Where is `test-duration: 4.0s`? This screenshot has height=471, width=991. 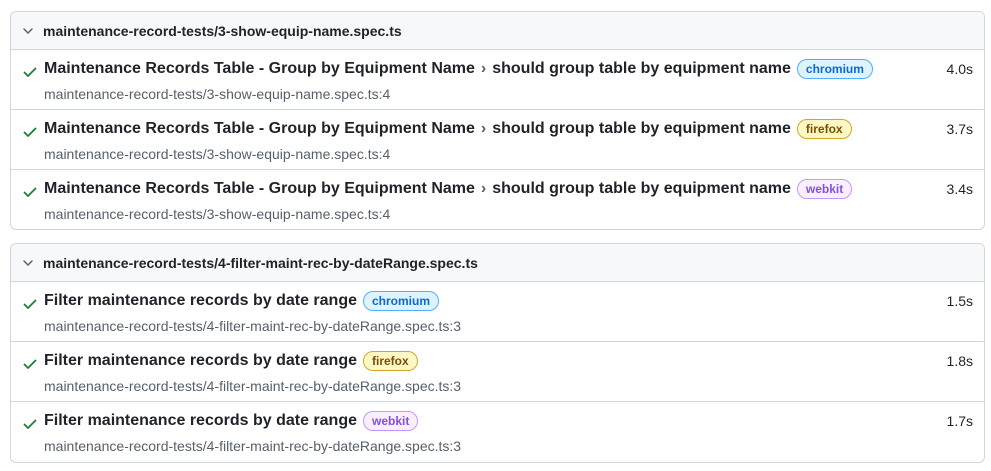 test-duration: 4.0s is located at coordinates (959, 69).